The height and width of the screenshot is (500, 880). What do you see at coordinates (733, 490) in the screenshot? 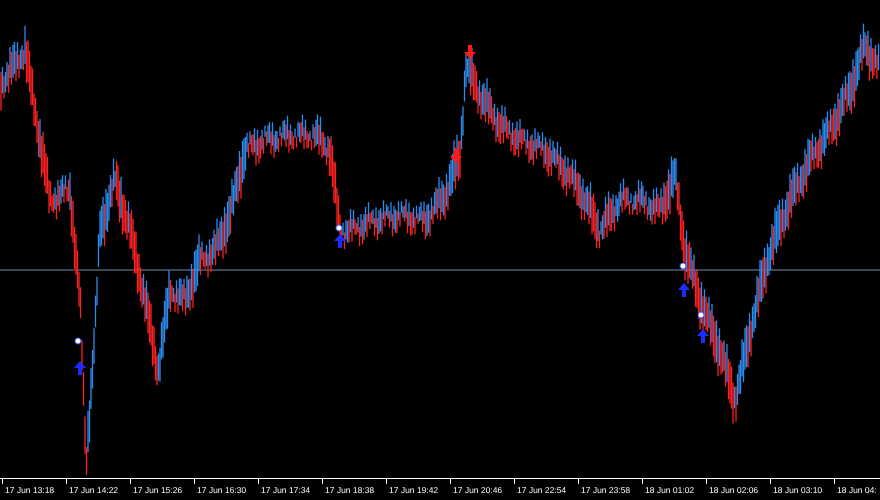
I see `time-axis-label: 18 Jun 02:06` at bounding box center [733, 490].